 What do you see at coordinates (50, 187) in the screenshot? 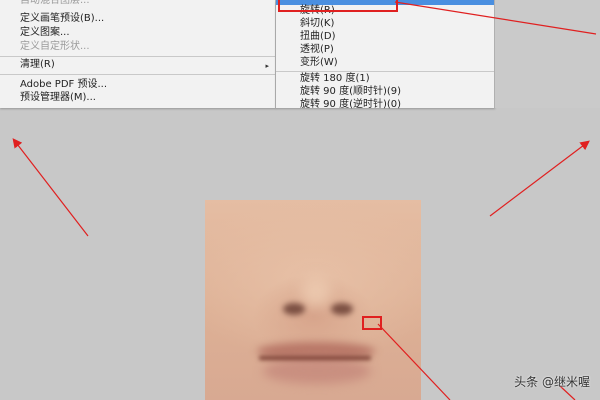
I see `arrow-upper-left` at bounding box center [50, 187].